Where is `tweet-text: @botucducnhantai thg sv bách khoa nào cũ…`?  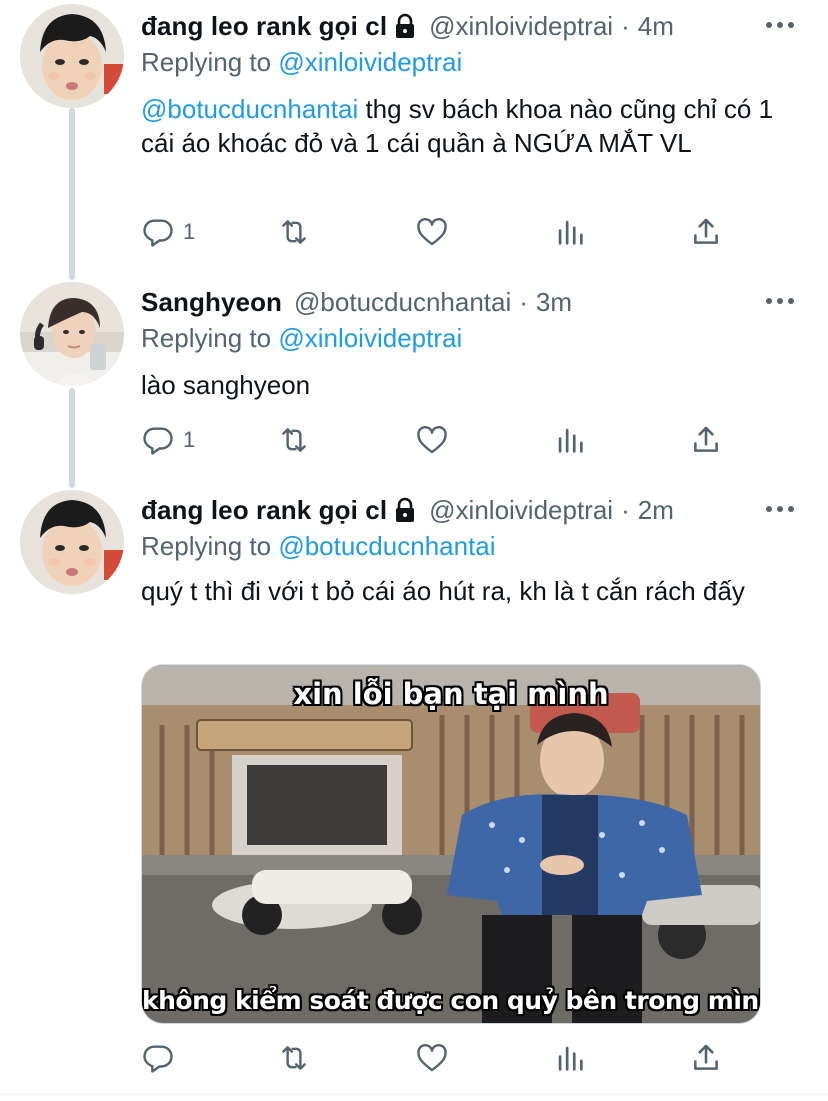 tweet-text: @botucducnhantai thg sv bách khoa nào cũ… is located at coordinates (474, 126).